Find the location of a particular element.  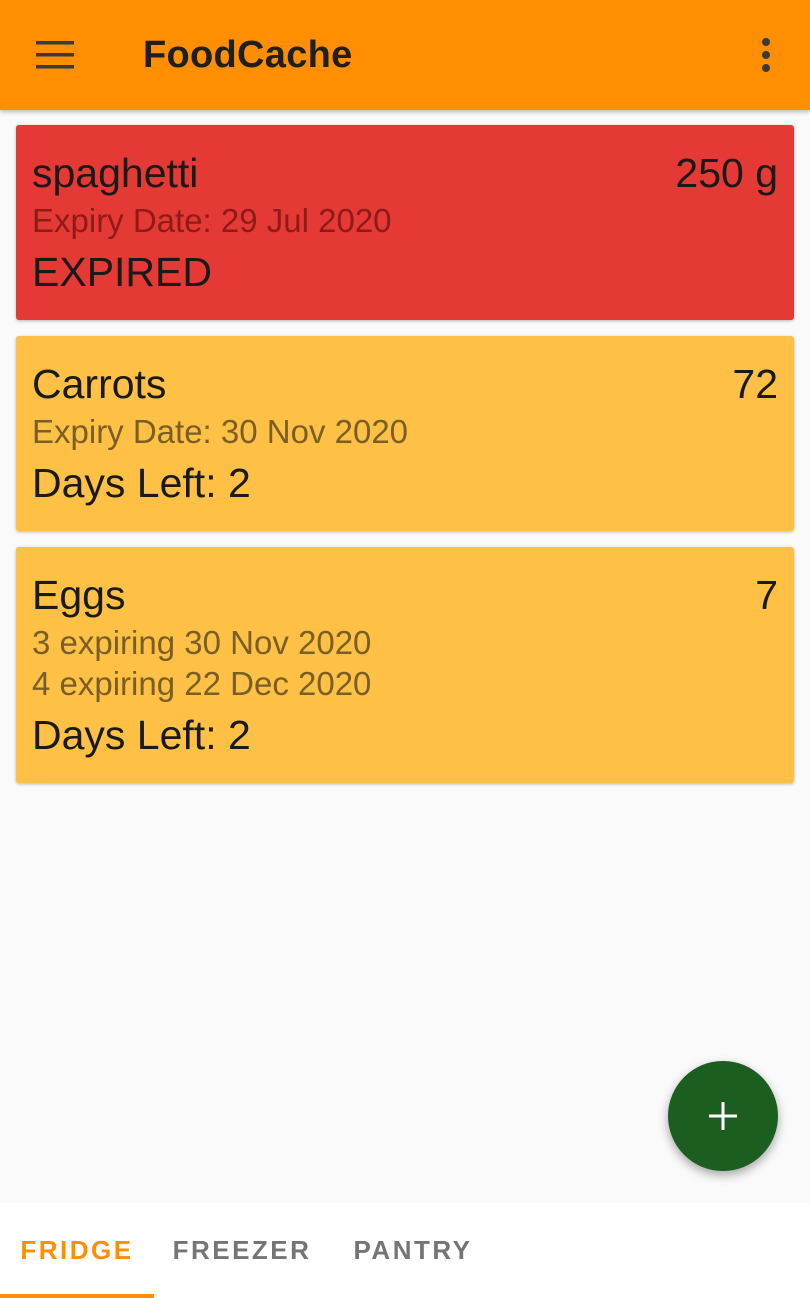

item-quantity: 72 is located at coordinates (755, 384).